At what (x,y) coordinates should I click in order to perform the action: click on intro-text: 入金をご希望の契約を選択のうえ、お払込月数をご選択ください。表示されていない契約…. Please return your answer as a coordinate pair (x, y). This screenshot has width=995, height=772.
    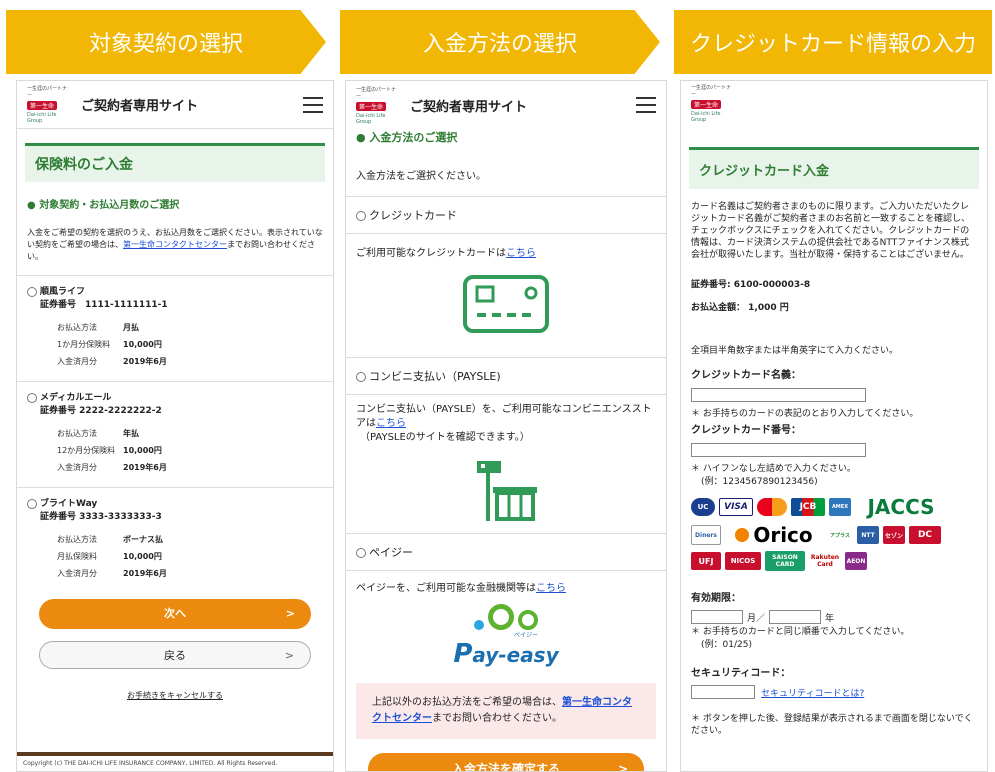
    Looking at the image, I should click on (175, 245).